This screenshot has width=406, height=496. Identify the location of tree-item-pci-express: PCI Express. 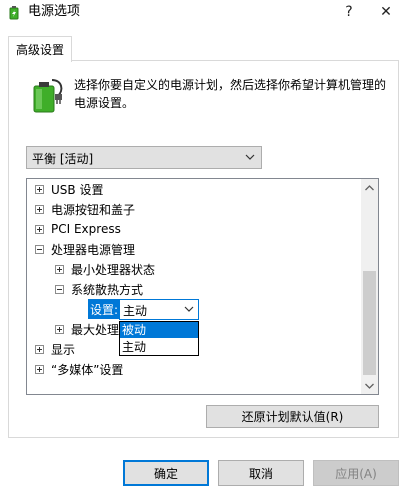
(78, 229).